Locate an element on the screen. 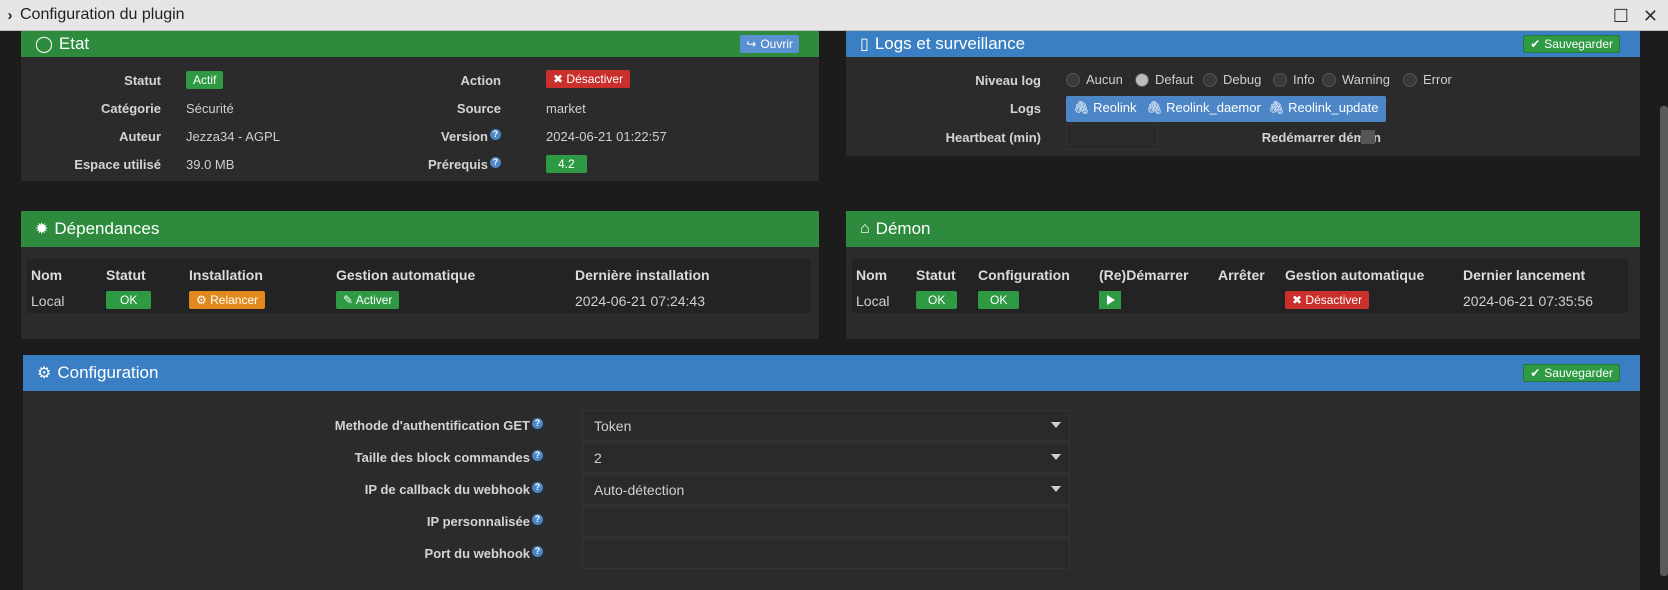  col-arreter: Arrêter is located at coordinates (1241, 275).